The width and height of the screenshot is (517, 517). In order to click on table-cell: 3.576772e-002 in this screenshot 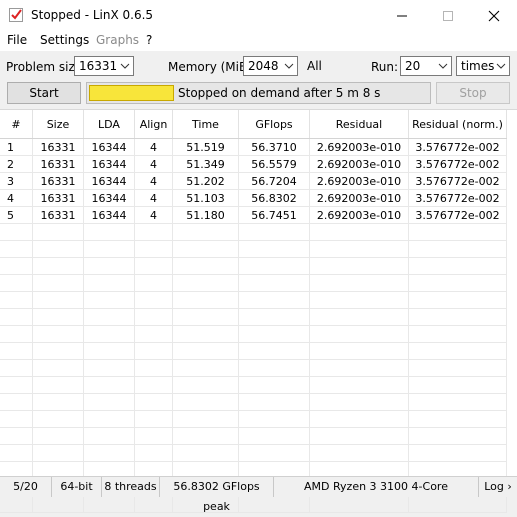, I will do `click(457, 198)`.